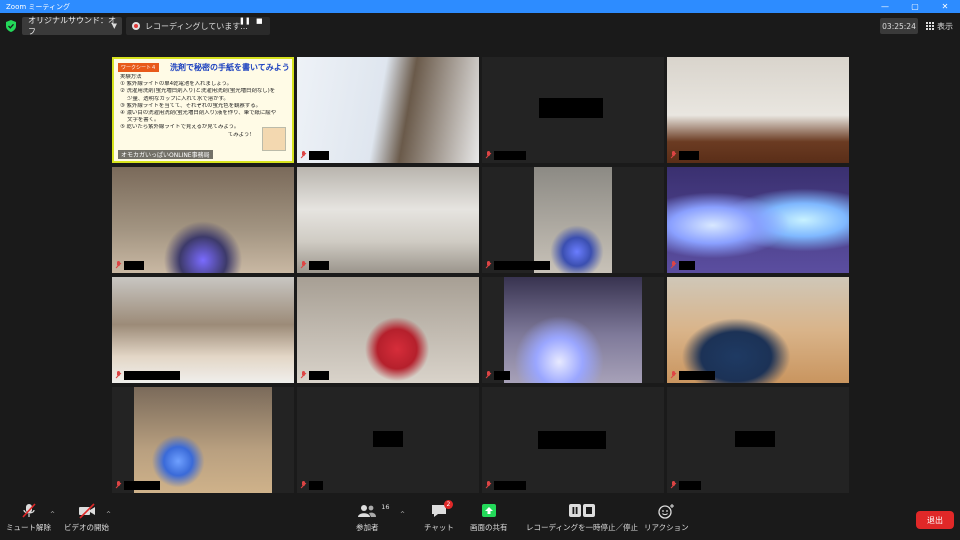  I want to click on video-options-caret: ^, so click(108, 514).